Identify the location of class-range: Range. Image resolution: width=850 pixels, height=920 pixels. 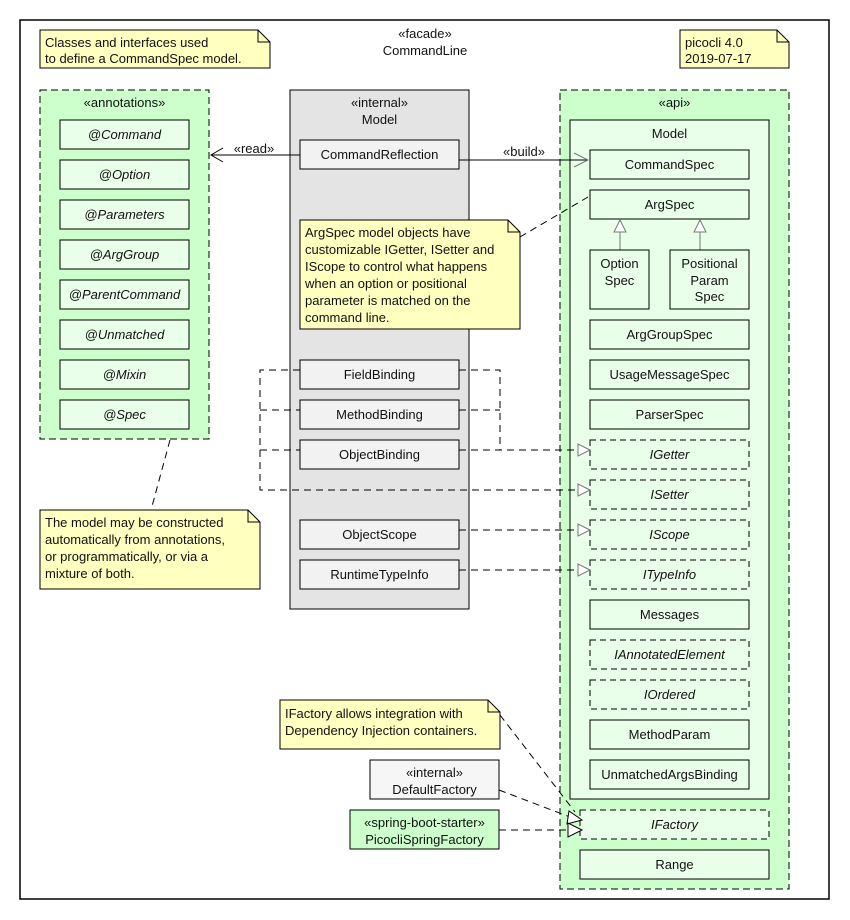
(674, 864).